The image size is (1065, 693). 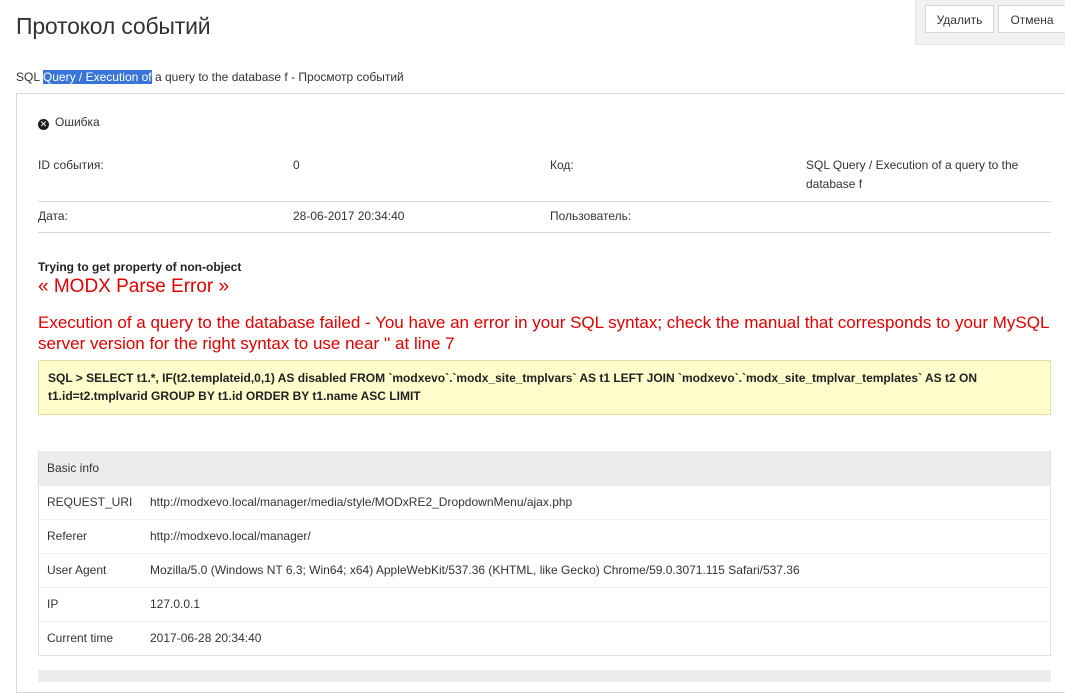 What do you see at coordinates (77, 570) in the screenshot?
I see `row-key: User Agent` at bounding box center [77, 570].